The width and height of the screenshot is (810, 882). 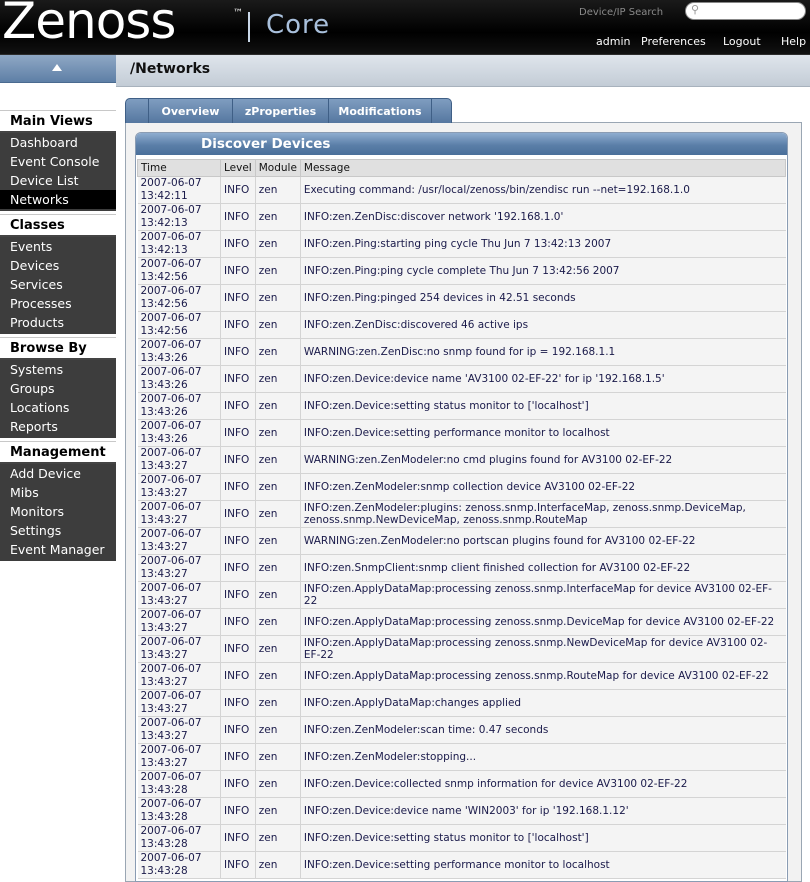 What do you see at coordinates (58, 303) in the screenshot?
I see `sidebar-item-processes: Processes` at bounding box center [58, 303].